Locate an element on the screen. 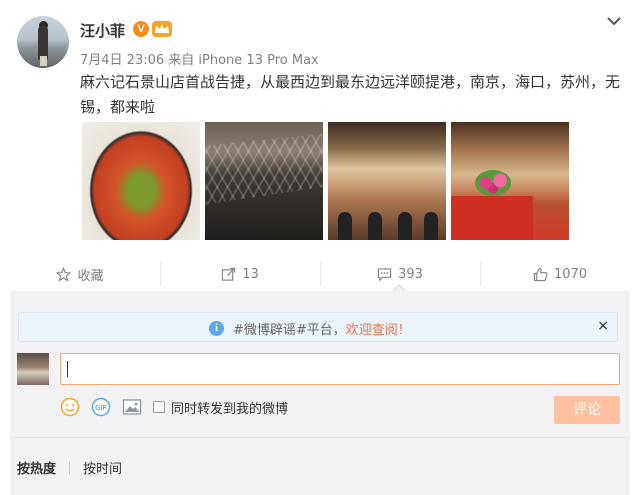  svg-text: GIF is located at coordinates (101, 408).